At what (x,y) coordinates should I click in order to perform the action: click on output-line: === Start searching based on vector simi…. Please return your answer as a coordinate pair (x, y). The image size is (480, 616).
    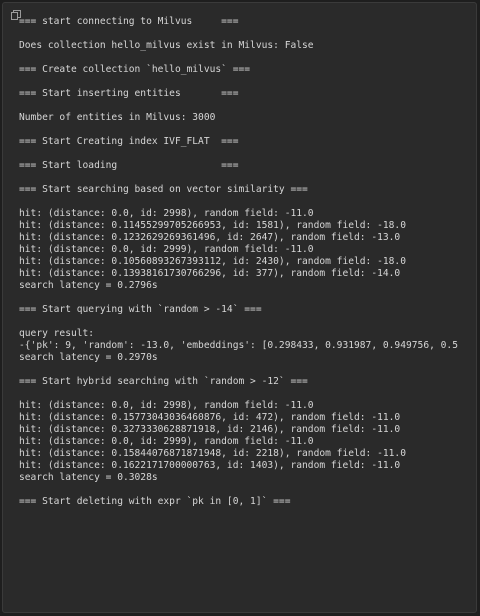
    Looking at the image, I should click on (163, 189).